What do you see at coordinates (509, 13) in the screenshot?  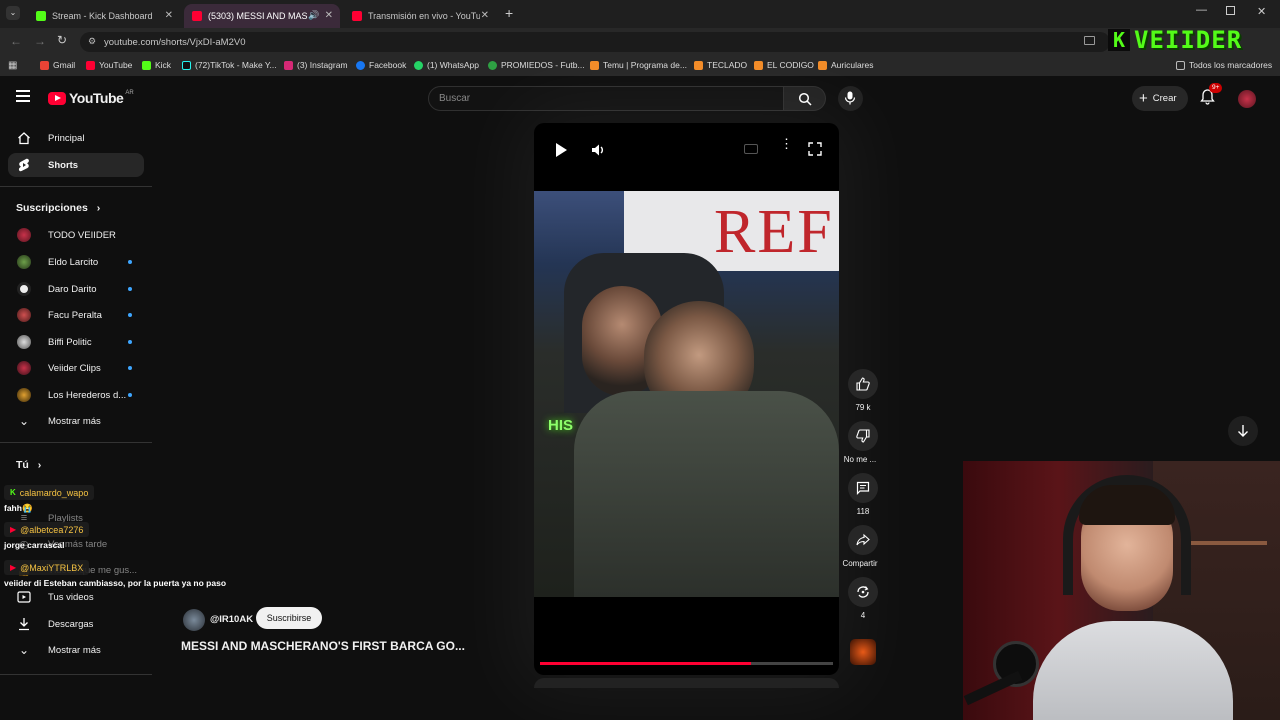 I see `new-tab-button: +` at bounding box center [509, 13].